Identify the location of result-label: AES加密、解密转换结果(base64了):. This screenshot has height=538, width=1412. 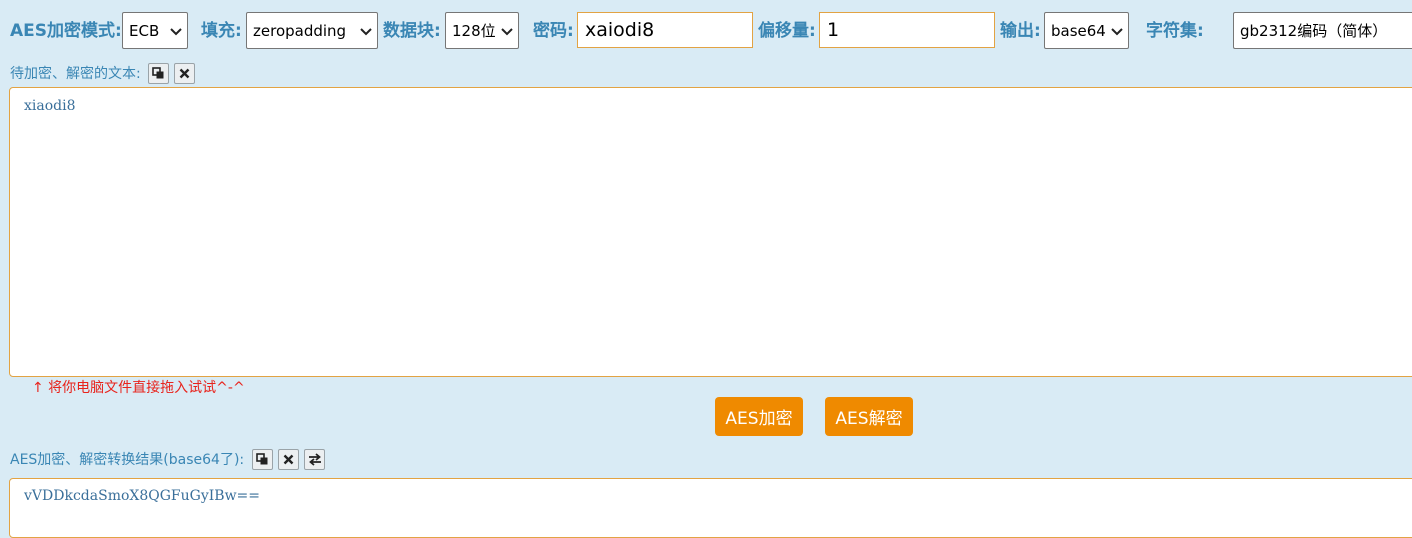
(127, 460).